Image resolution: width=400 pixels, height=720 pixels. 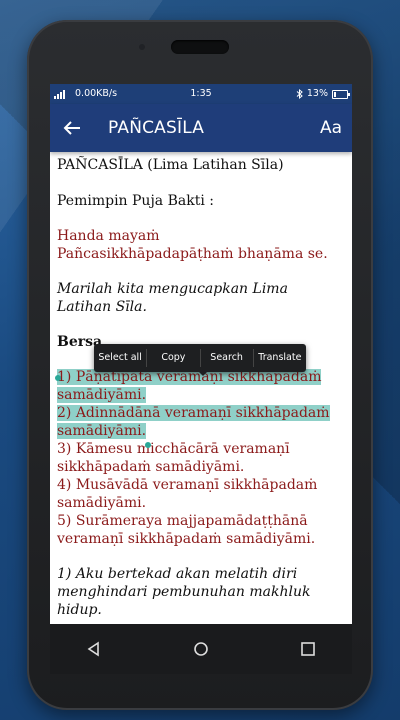 What do you see at coordinates (187, 485) in the screenshot?
I see `precept-line: 4) Musāvādā veramaṇī sikkhāpadaṁ` at bounding box center [187, 485].